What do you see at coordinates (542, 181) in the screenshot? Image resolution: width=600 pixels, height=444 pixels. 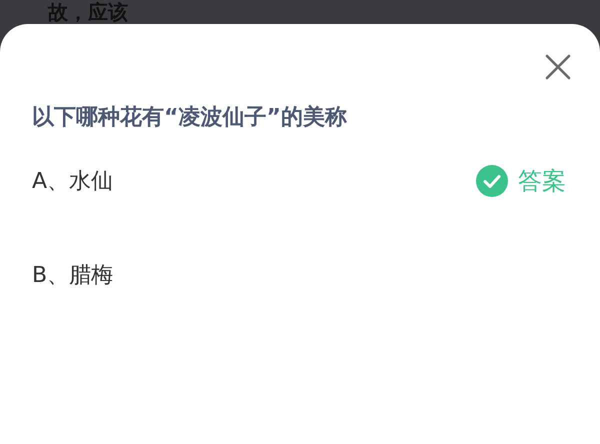 I see `answer-label: 答案` at bounding box center [542, 181].